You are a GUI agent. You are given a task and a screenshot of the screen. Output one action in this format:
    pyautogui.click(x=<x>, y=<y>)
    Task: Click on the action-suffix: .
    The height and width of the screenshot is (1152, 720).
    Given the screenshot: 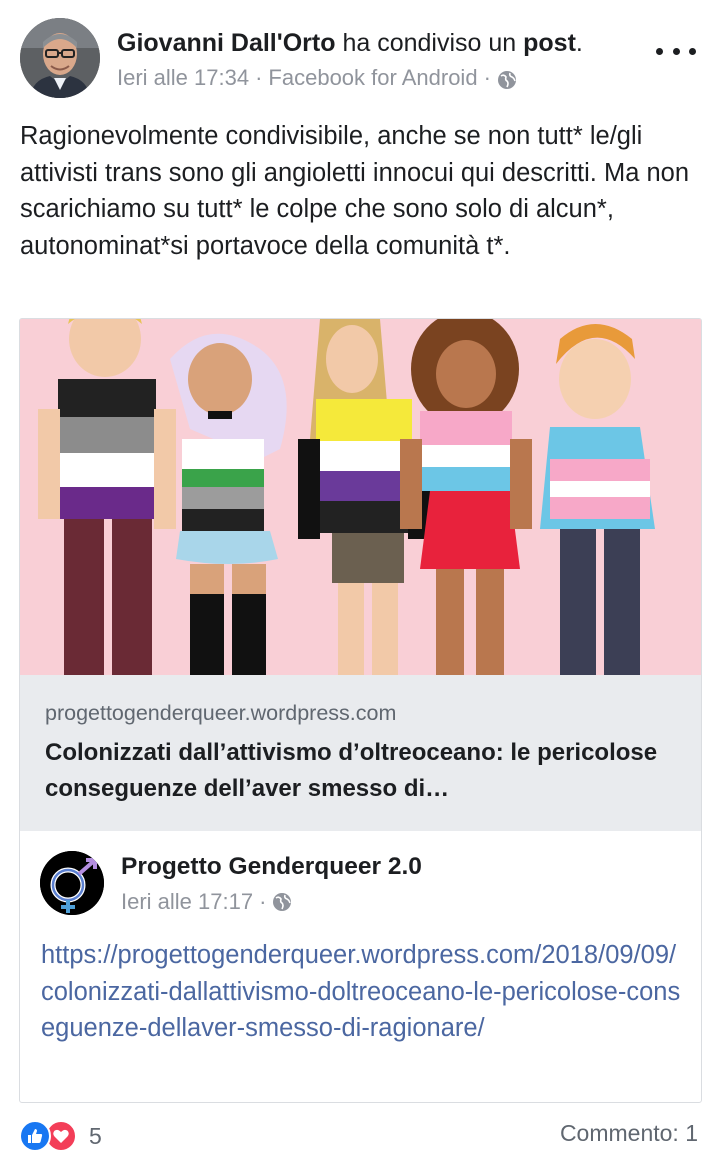 What is the action you would take?
    pyautogui.click(x=579, y=43)
    